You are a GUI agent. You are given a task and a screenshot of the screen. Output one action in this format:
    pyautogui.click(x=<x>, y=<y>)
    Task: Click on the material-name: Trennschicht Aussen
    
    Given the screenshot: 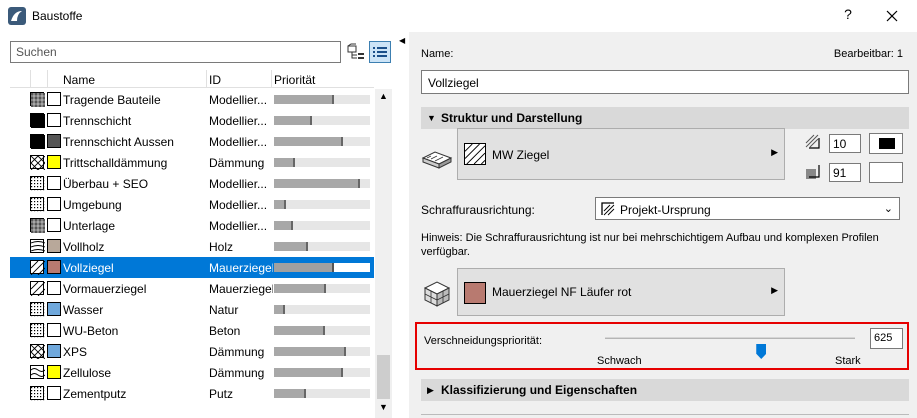 What is the action you would take?
    pyautogui.click(x=118, y=142)
    